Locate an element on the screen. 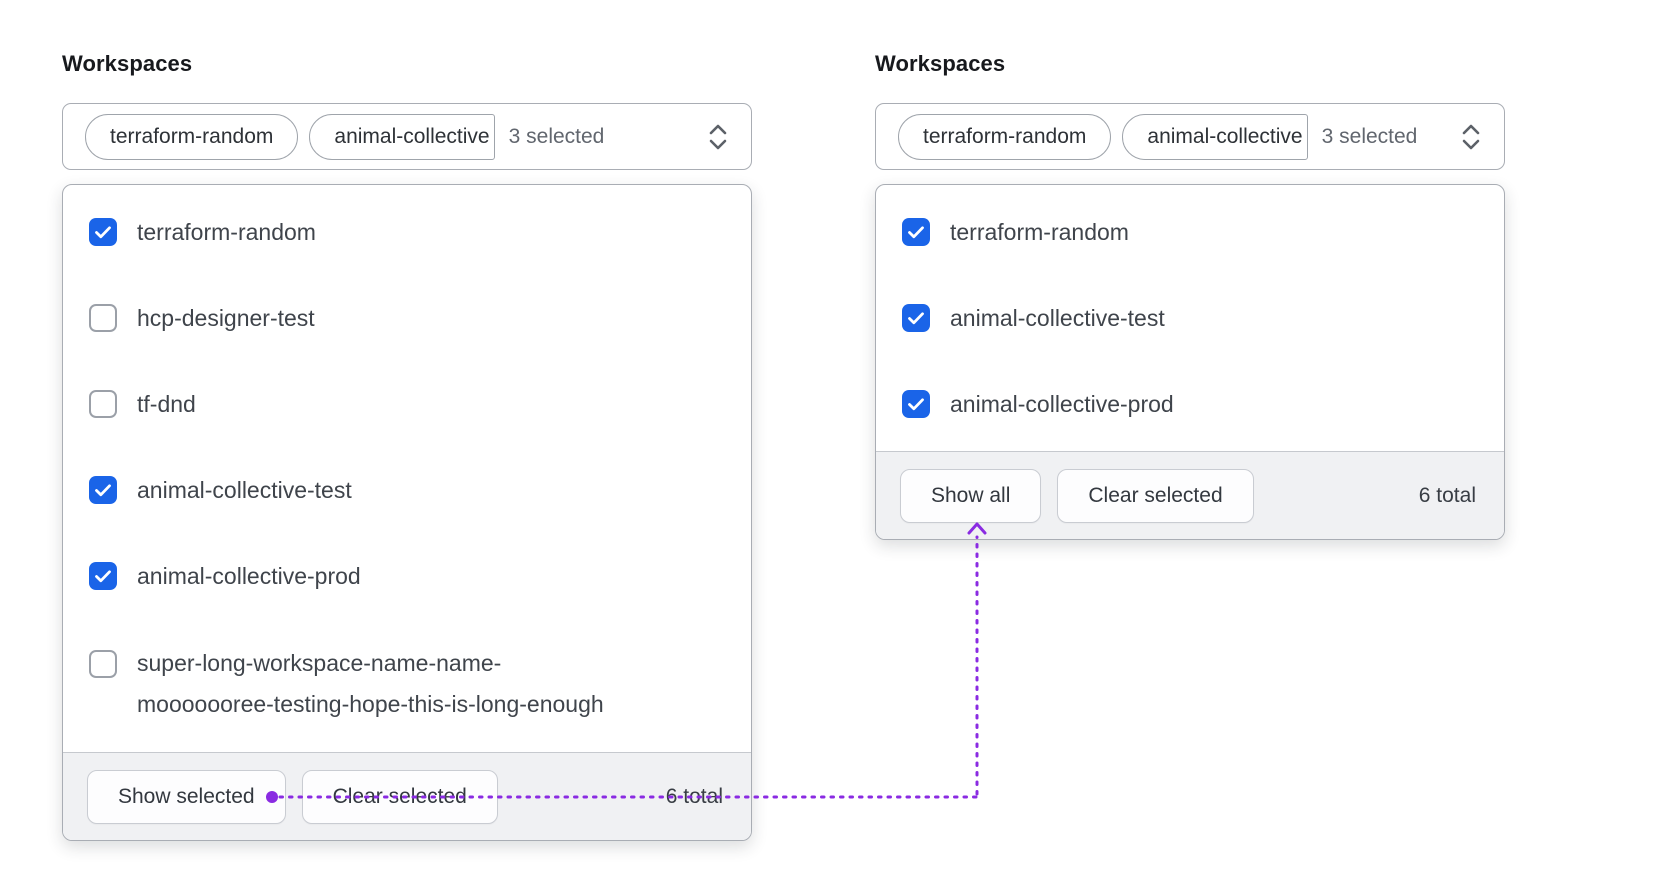 This screenshot has width=1672, height=892. show-all-button: Show all is located at coordinates (971, 495).